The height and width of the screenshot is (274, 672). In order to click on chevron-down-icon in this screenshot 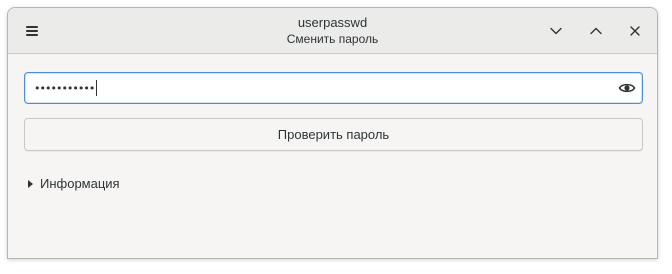, I will do `click(556, 31)`.